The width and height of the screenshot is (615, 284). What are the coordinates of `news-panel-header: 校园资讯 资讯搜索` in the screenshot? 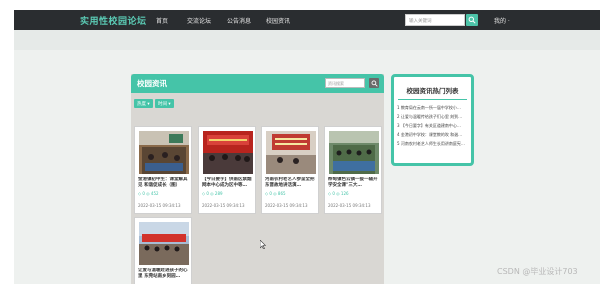 It's located at (257, 83).